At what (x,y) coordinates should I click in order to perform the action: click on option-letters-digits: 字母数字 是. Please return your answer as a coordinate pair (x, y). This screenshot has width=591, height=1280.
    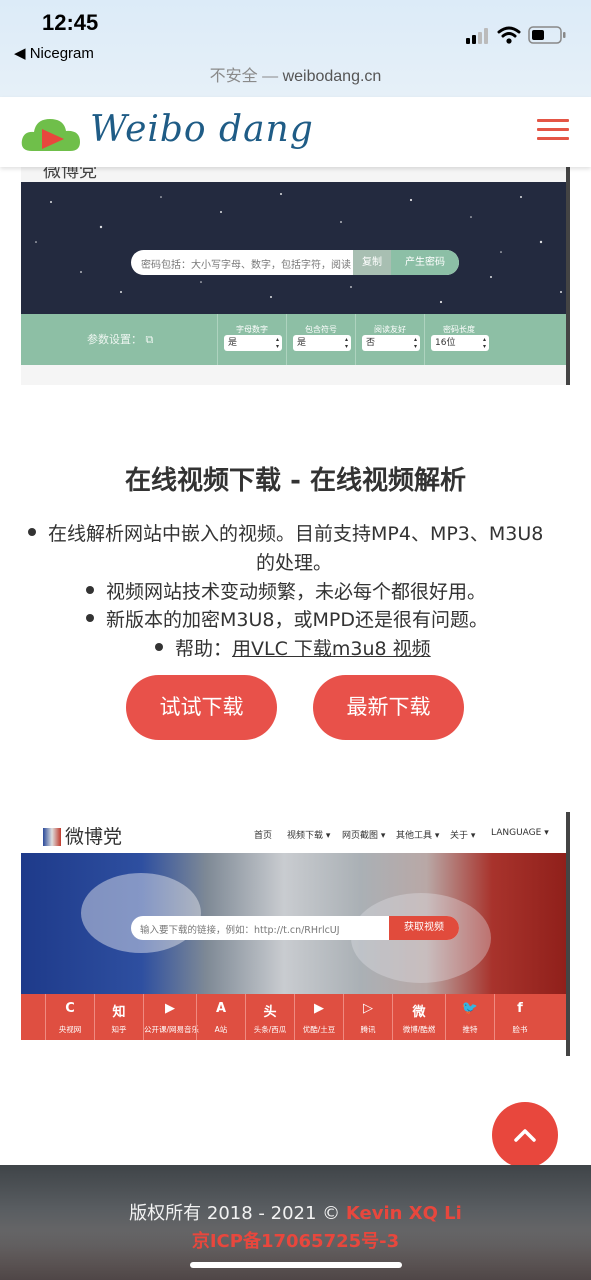
    Looking at the image, I should click on (251, 339).